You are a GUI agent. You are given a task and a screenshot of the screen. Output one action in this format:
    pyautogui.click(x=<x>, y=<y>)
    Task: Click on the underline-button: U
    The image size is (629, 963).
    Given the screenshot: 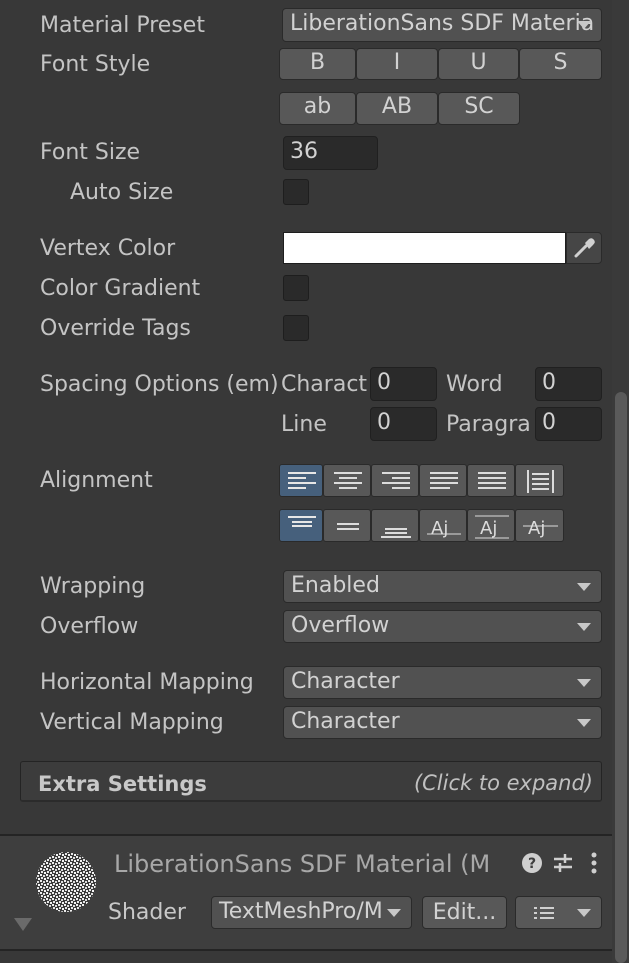 What is the action you would take?
    pyautogui.click(x=478, y=64)
    